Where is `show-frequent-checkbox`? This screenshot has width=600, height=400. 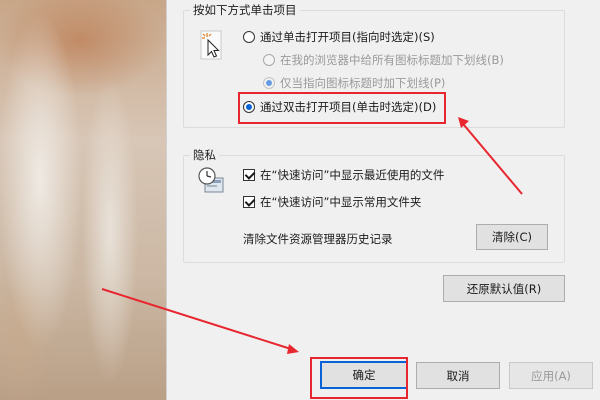 show-frequent-checkbox is located at coordinates (249, 202).